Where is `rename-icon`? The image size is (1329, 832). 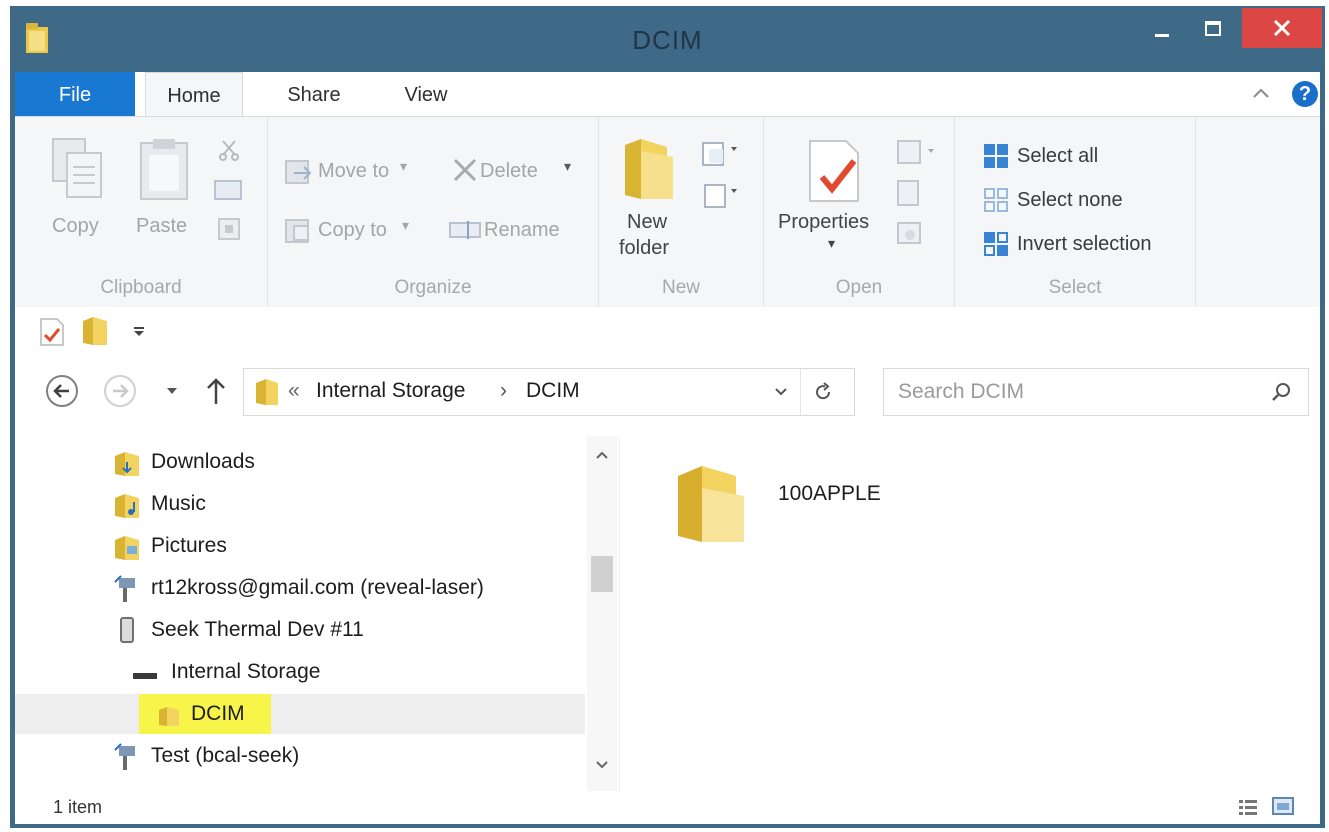 rename-icon is located at coordinates (465, 230).